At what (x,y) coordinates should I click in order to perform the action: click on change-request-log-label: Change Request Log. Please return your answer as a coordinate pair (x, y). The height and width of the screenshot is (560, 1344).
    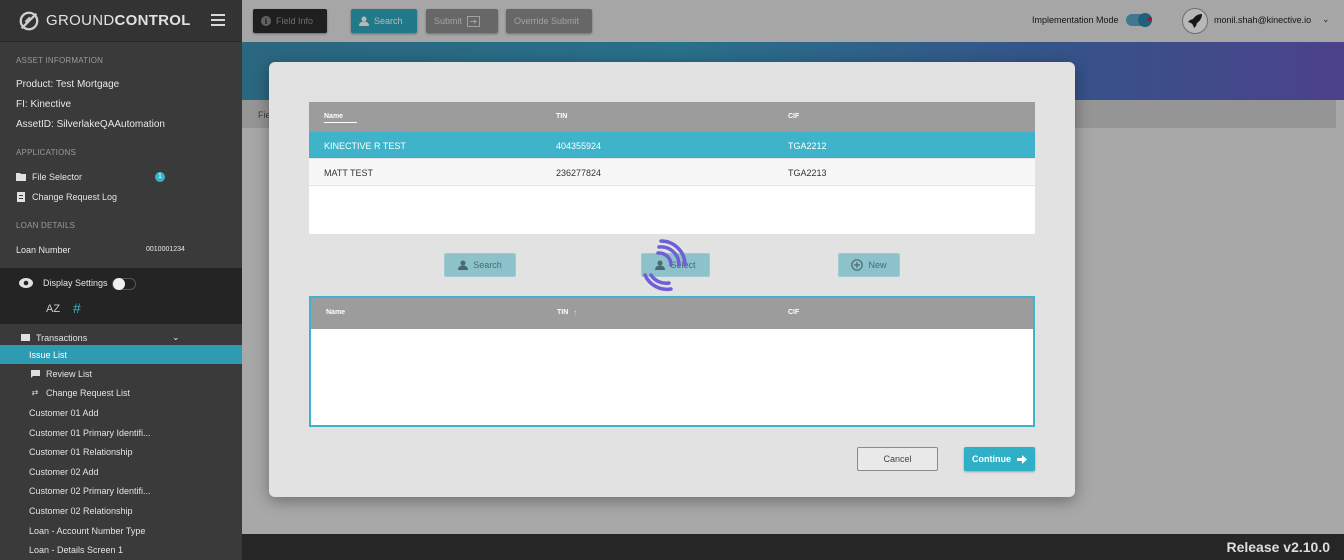
    Looking at the image, I should click on (75, 196).